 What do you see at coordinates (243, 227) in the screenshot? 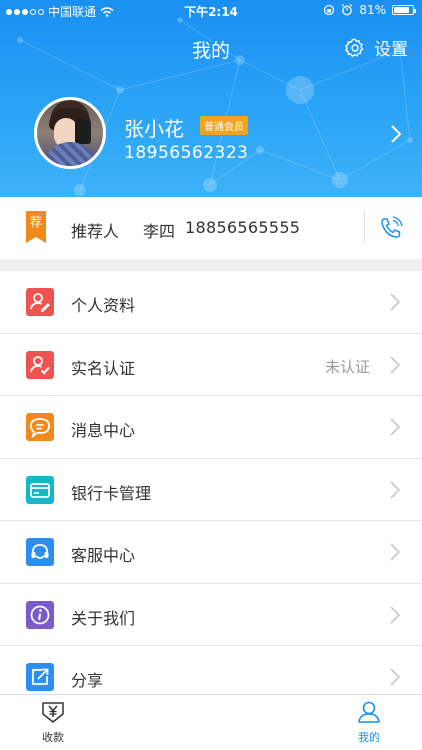
I see `referrer-phone: 18856565555` at bounding box center [243, 227].